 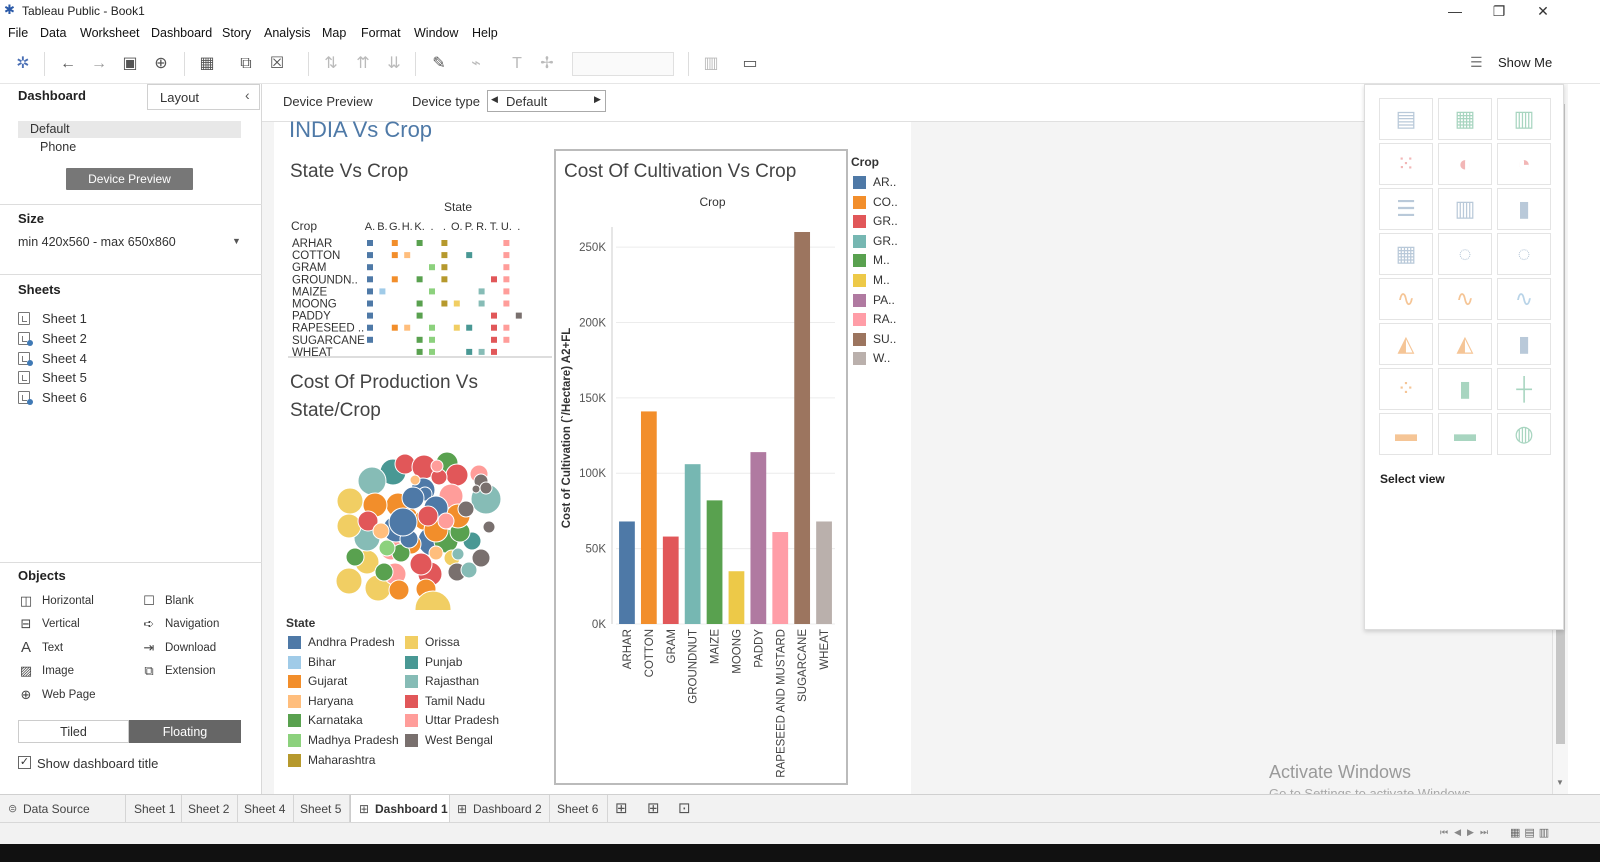 I want to click on tiled-toggle: Tiled, so click(x=73, y=731).